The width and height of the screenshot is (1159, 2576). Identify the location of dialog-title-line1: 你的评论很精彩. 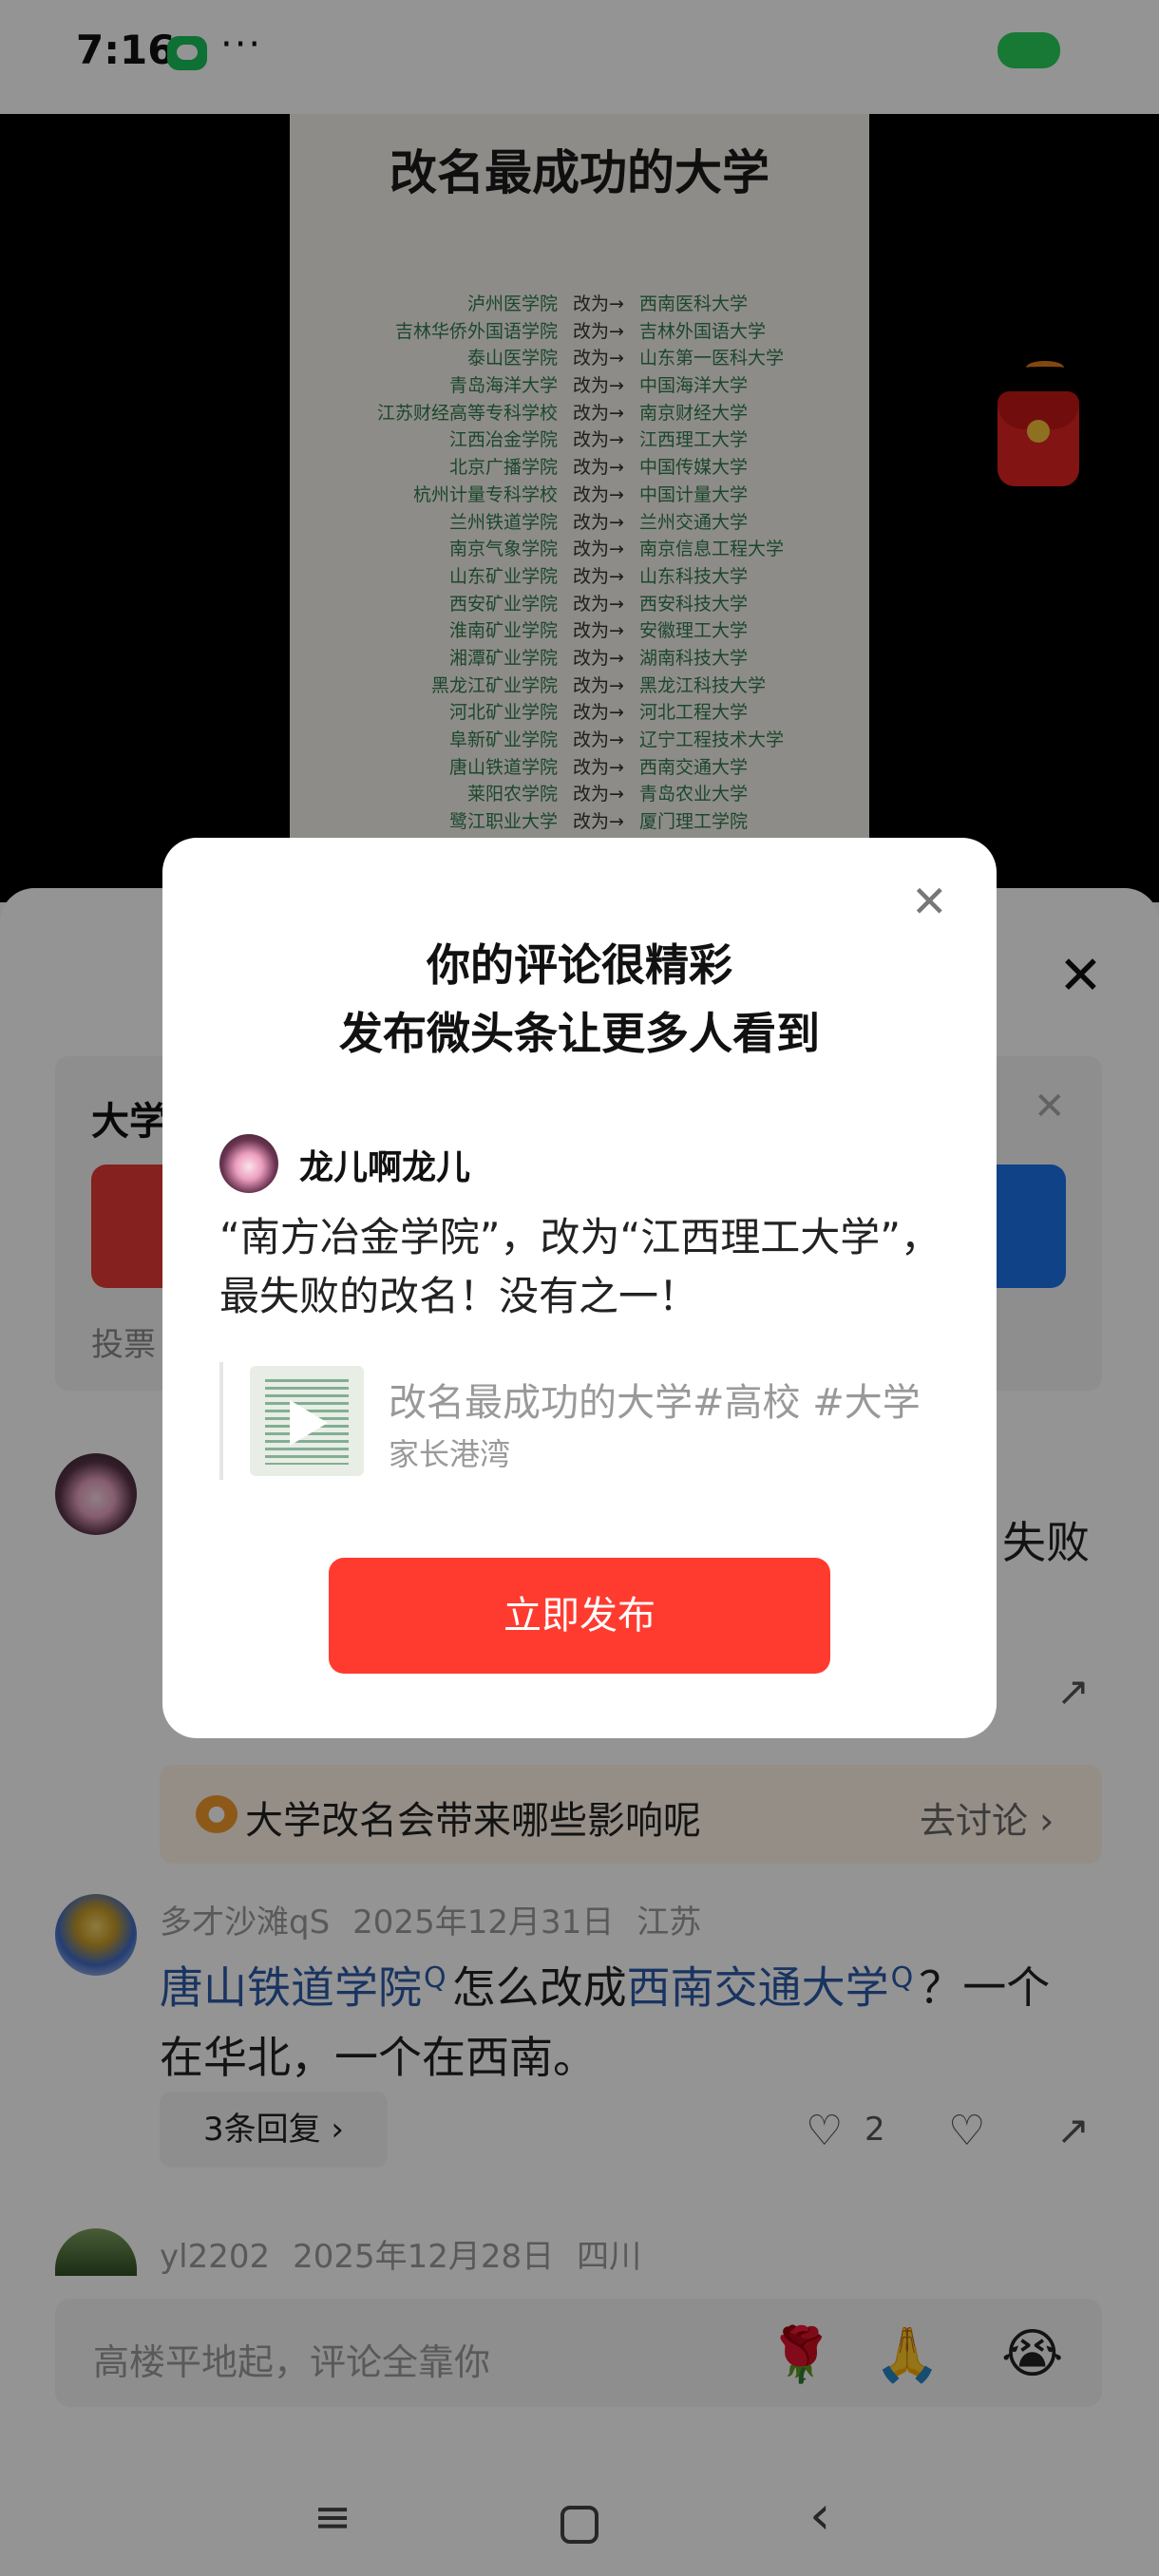
(579, 965).